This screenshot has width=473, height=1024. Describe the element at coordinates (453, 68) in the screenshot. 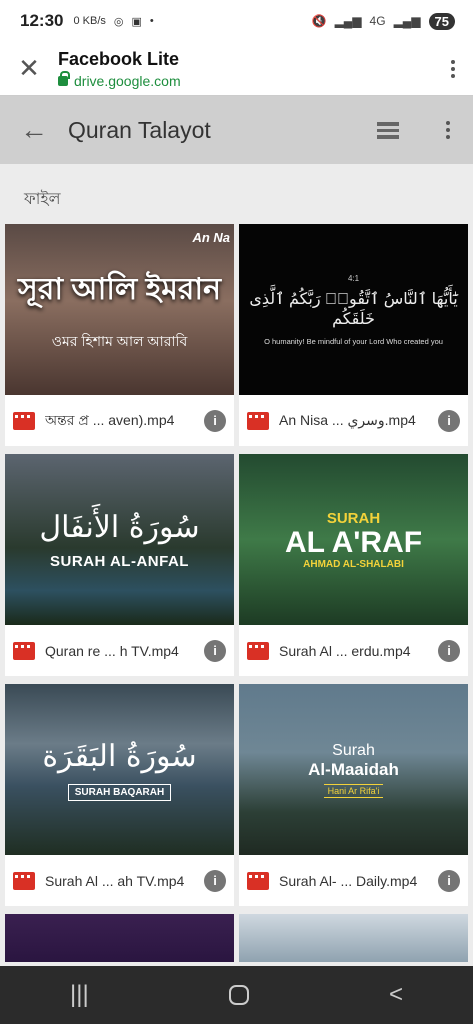

I see `browser-menu-icon` at that location.